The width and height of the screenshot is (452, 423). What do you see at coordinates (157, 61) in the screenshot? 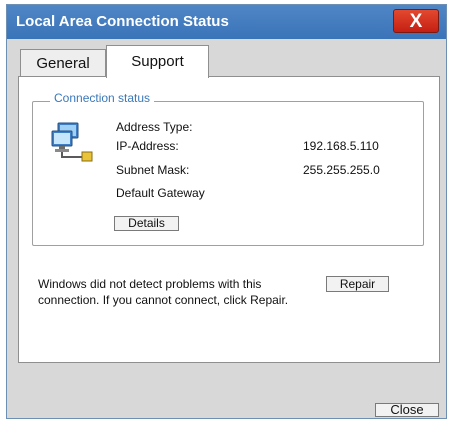
I see `tab-support: Support` at bounding box center [157, 61].